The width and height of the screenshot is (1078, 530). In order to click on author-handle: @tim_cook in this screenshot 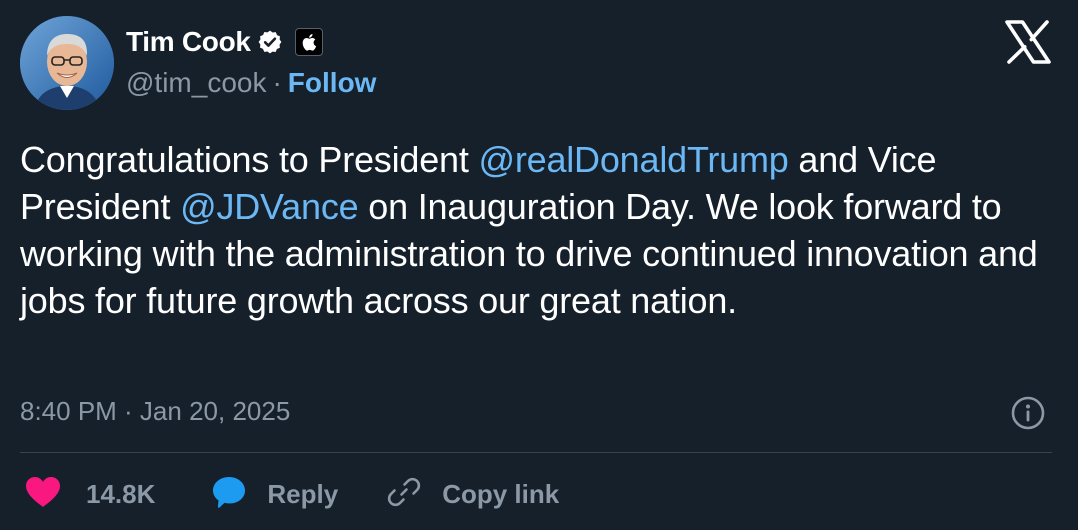, I will do `click(196, 83)`.